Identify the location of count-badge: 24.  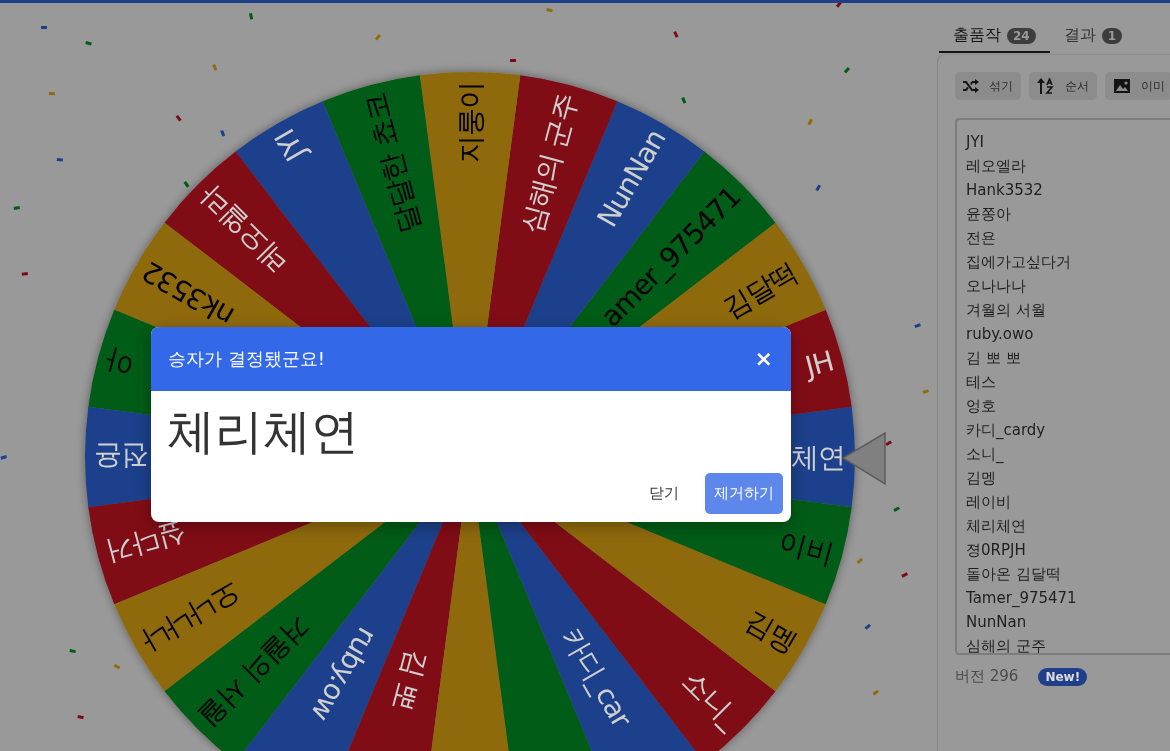
(1021, 35).